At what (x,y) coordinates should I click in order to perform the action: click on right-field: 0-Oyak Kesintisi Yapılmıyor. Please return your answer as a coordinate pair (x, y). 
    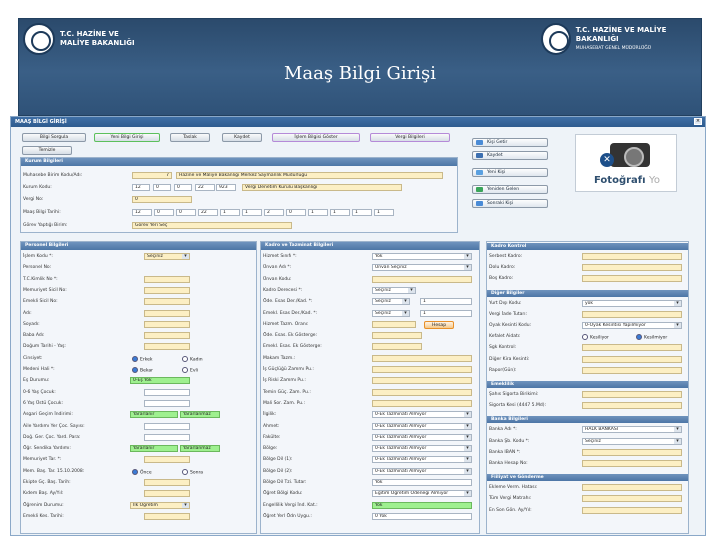
    Looking at the image, I should click on (632, 325).